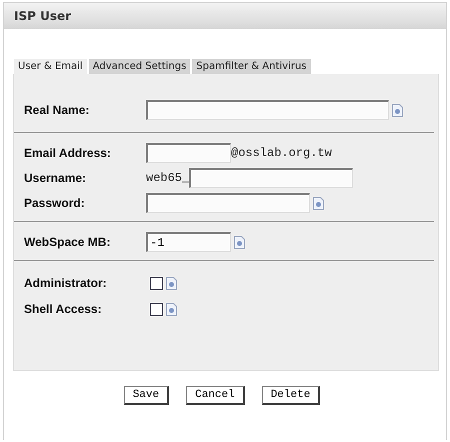 The width and height of the screenshot is (450, 442). What do you see at coordinates (68, 153) in the screenshot?
I see `field-label: Email Address:` at bounding box center [68, 153].